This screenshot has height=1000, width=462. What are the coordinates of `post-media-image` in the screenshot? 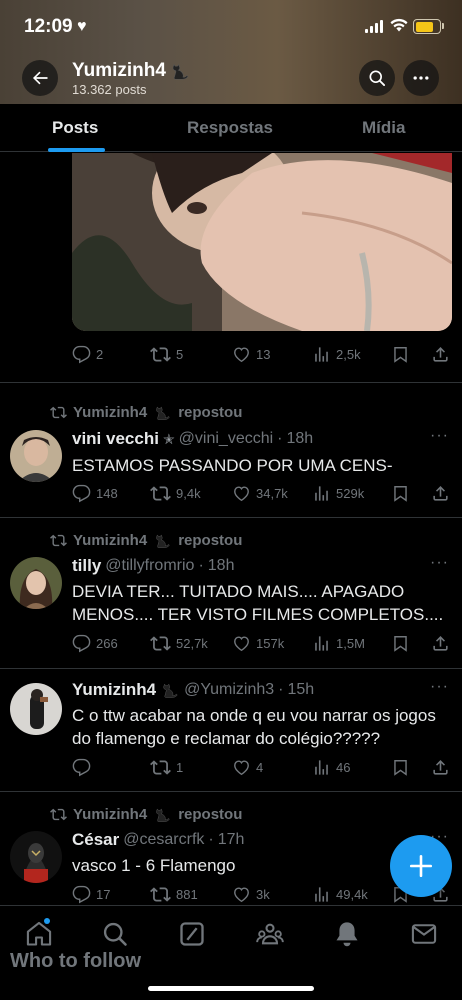 It's located at (262, 242).